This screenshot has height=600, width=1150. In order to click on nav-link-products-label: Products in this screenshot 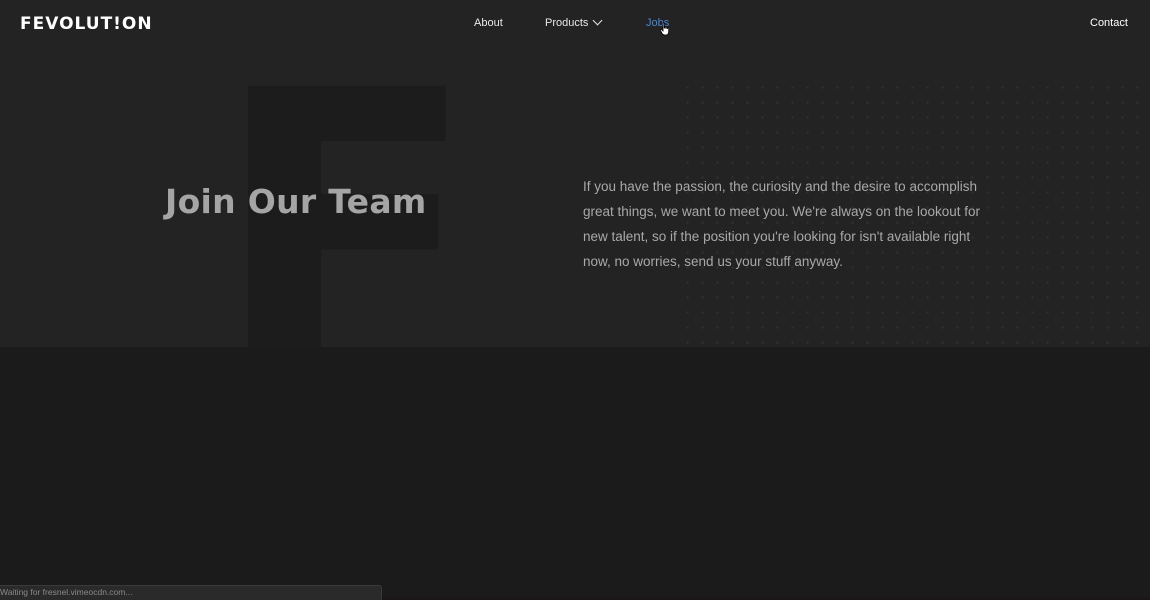, I will do `click(567, 23)`.